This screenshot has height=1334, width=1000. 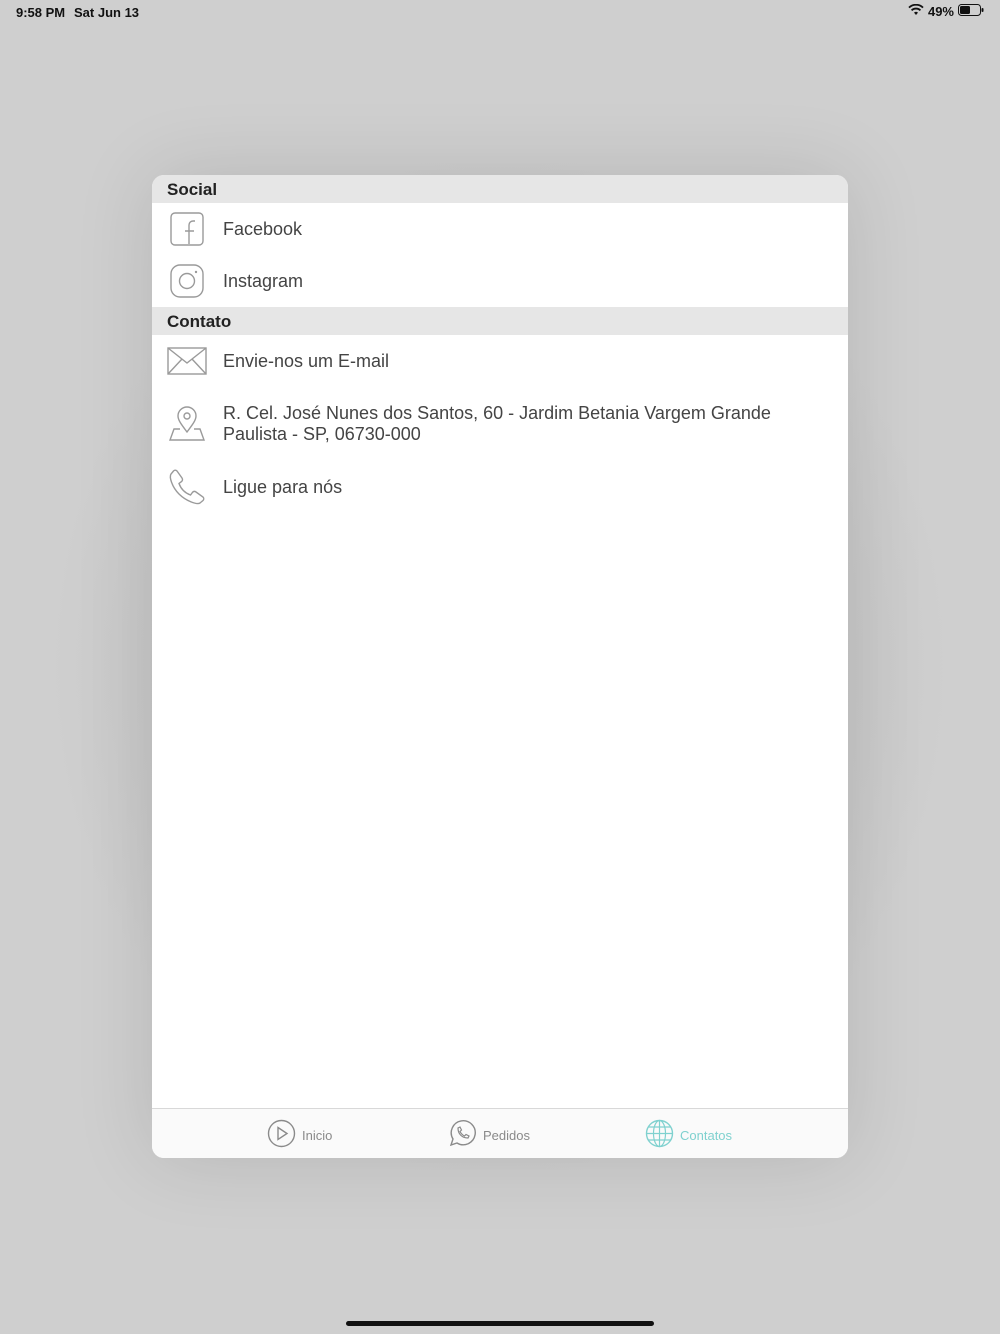 What do you see at coordinates (506, 1135) in the screenshot?
I see `tab-pedidos-label: Pedidos` at bounding box center [506, 1135].